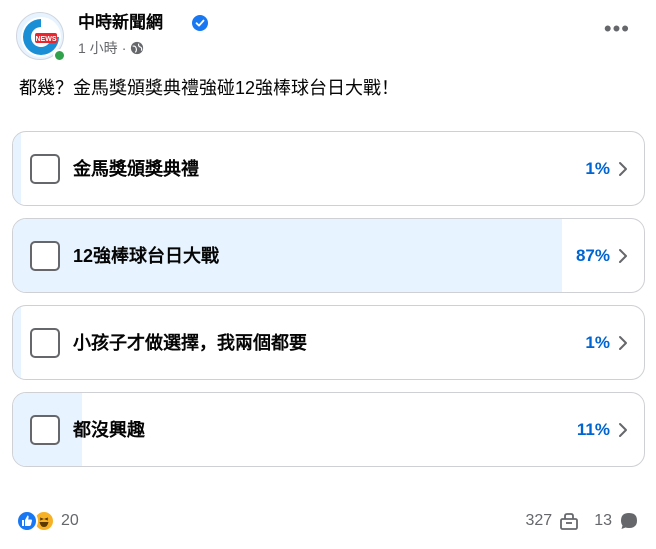  What do you see at coordinates (109, 430) in the screenshot?
I see `poll-option-label: 都沒興趣` at bounding box center [109, 430].